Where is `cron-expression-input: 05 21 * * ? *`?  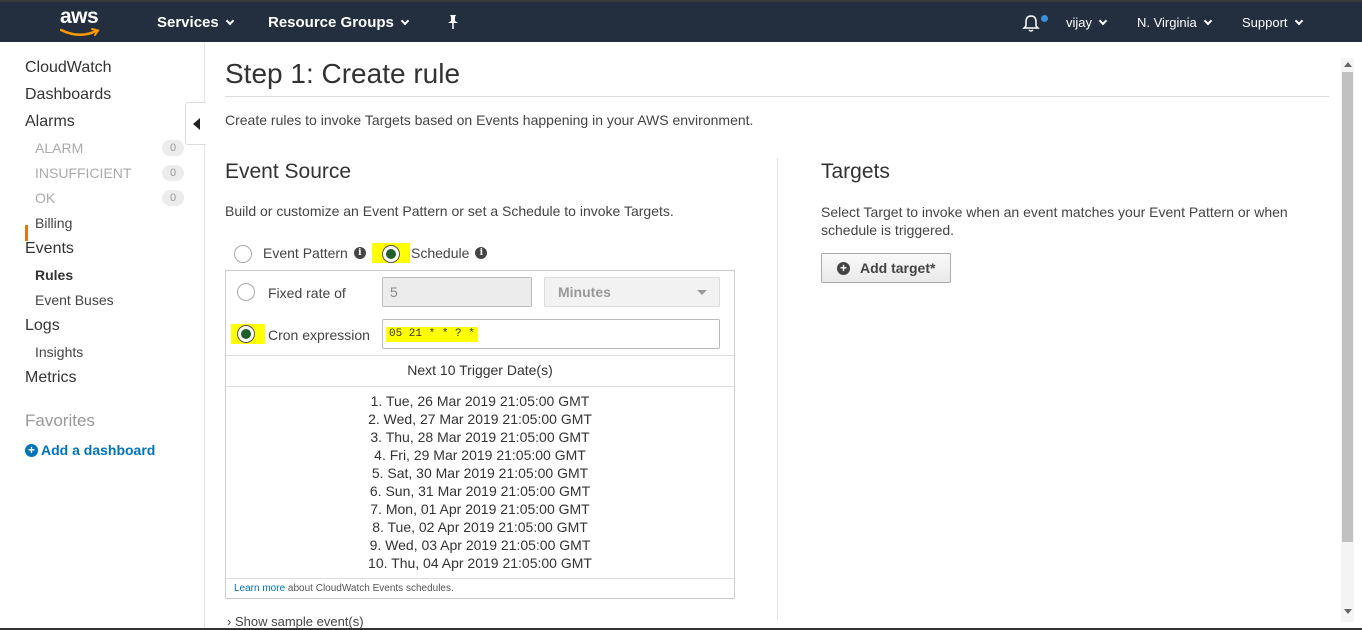 cron-expression-input: 05 21 * * ? * is located at coordinates (551, 334).